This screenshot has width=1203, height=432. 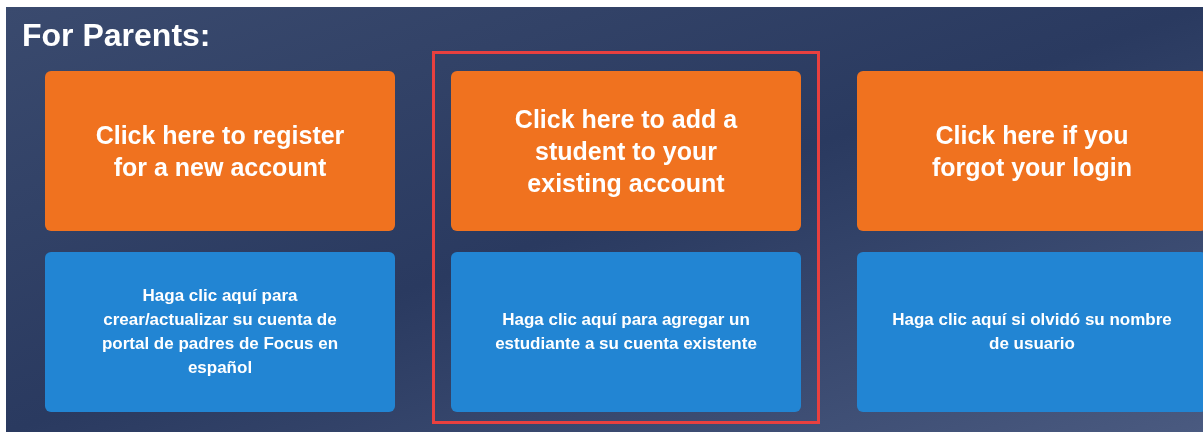 I want to click on register-link-button: Click here to register for a new account, so click(x=220, y=151).